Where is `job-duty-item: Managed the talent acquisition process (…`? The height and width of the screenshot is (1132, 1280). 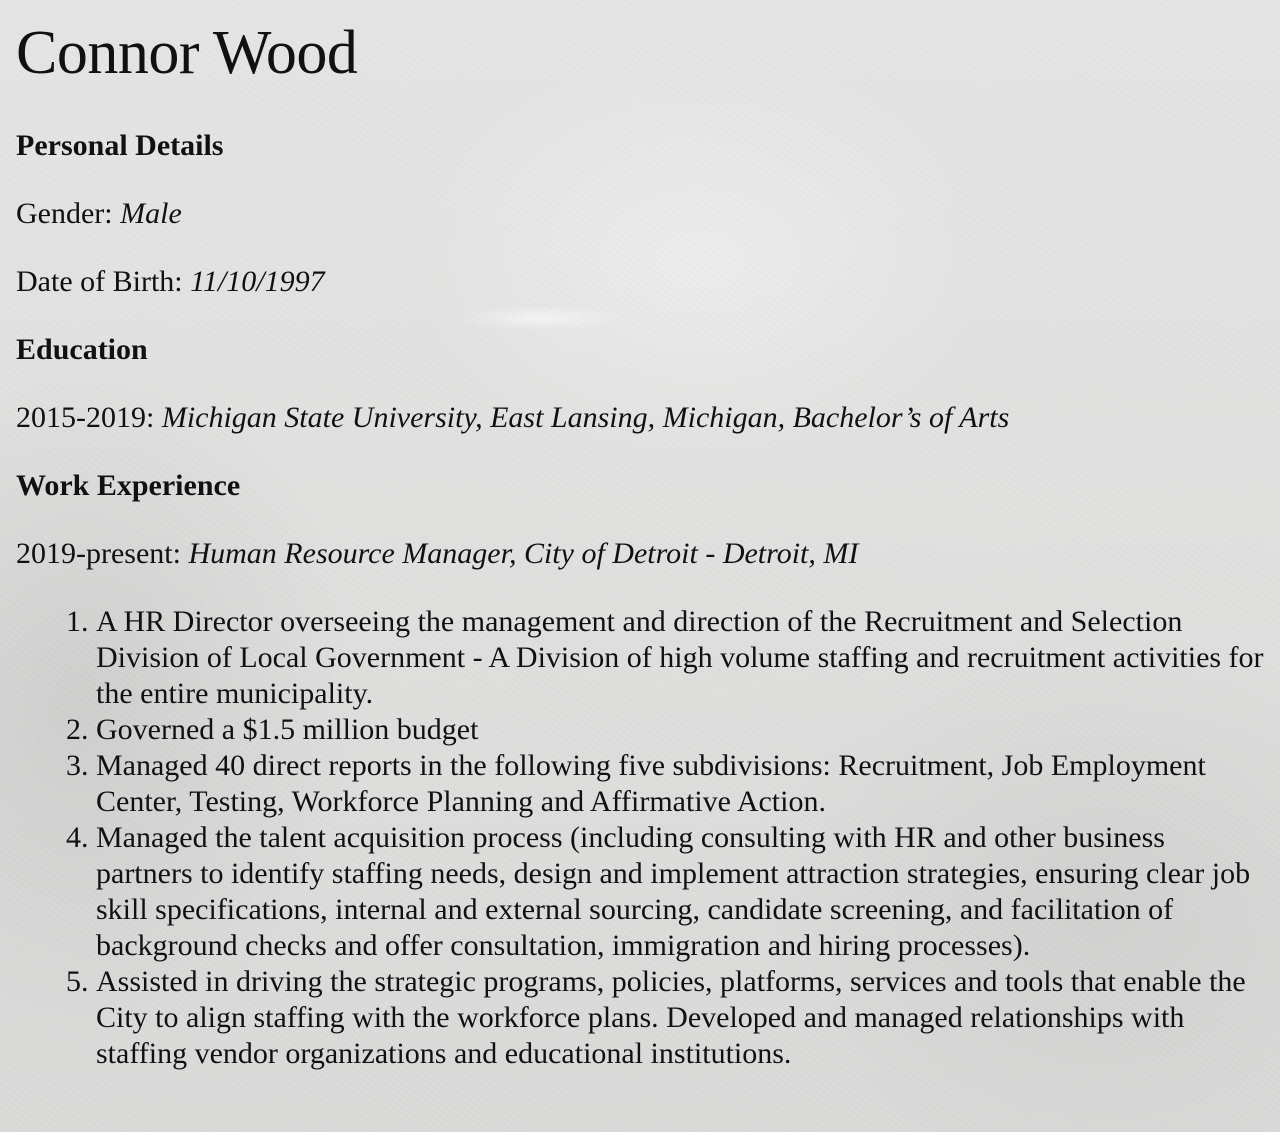
job-duty-item: Managed the talent acquisition process (… is located at coordinates (680, 892).